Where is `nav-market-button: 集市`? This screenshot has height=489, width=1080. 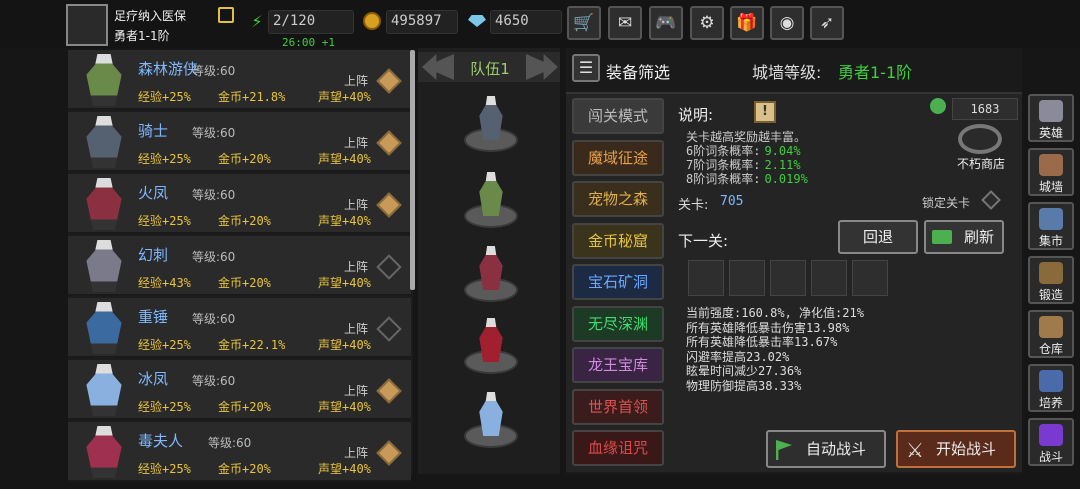 nav-market-button: 集市 is located at coordinates (1051, 226).